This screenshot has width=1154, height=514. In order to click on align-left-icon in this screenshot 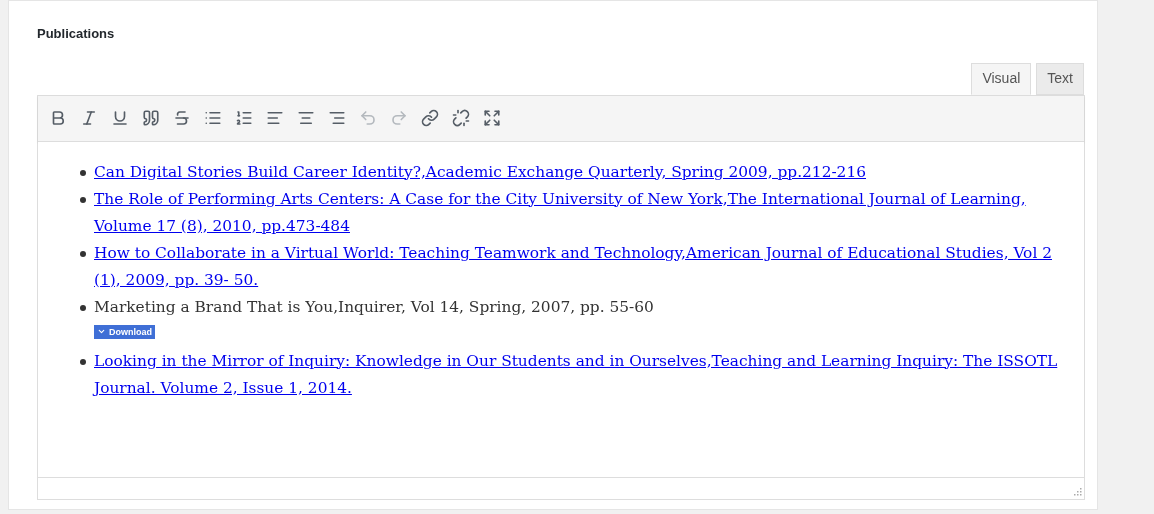, I will do `click(275, 118)`.